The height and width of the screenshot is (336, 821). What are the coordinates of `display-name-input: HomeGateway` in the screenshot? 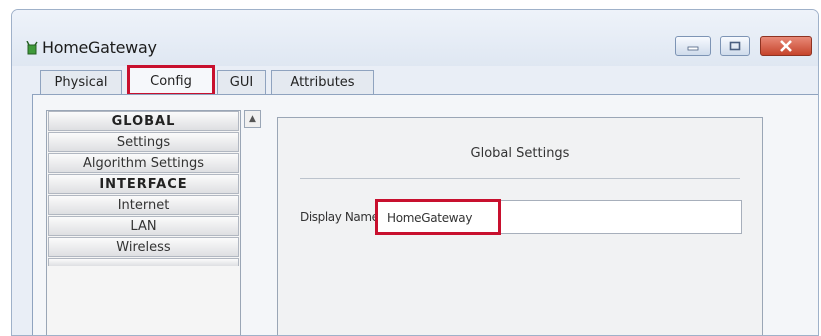 It's located at (558, 217).